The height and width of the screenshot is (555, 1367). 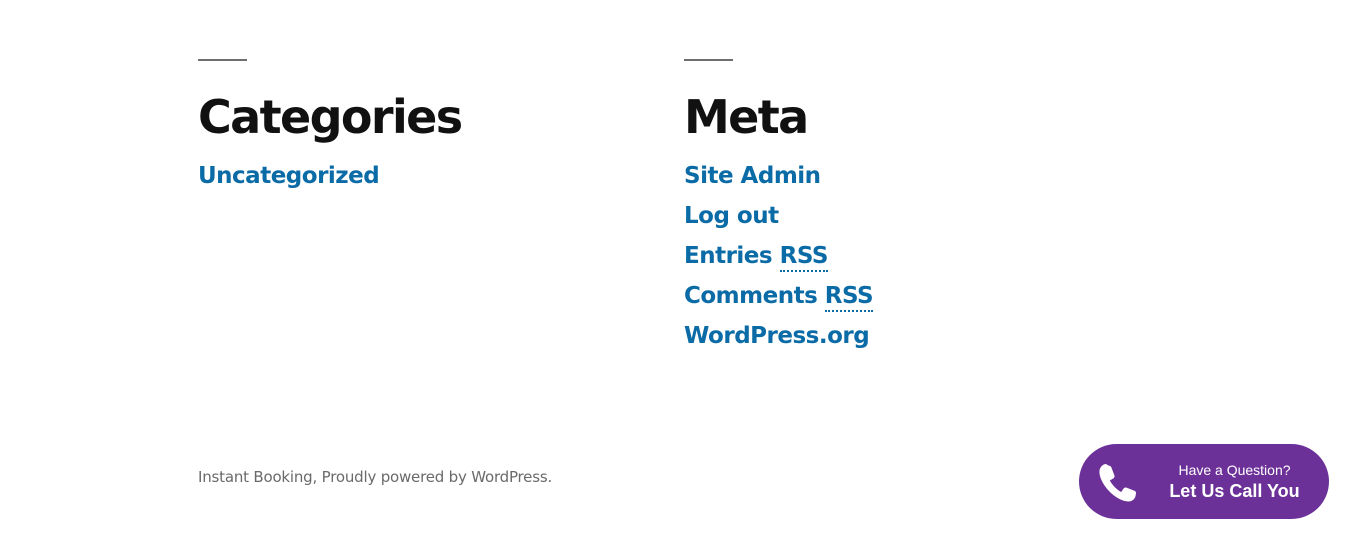 I want to click on list-item: Comments RSS, so click(x=779, y=296).